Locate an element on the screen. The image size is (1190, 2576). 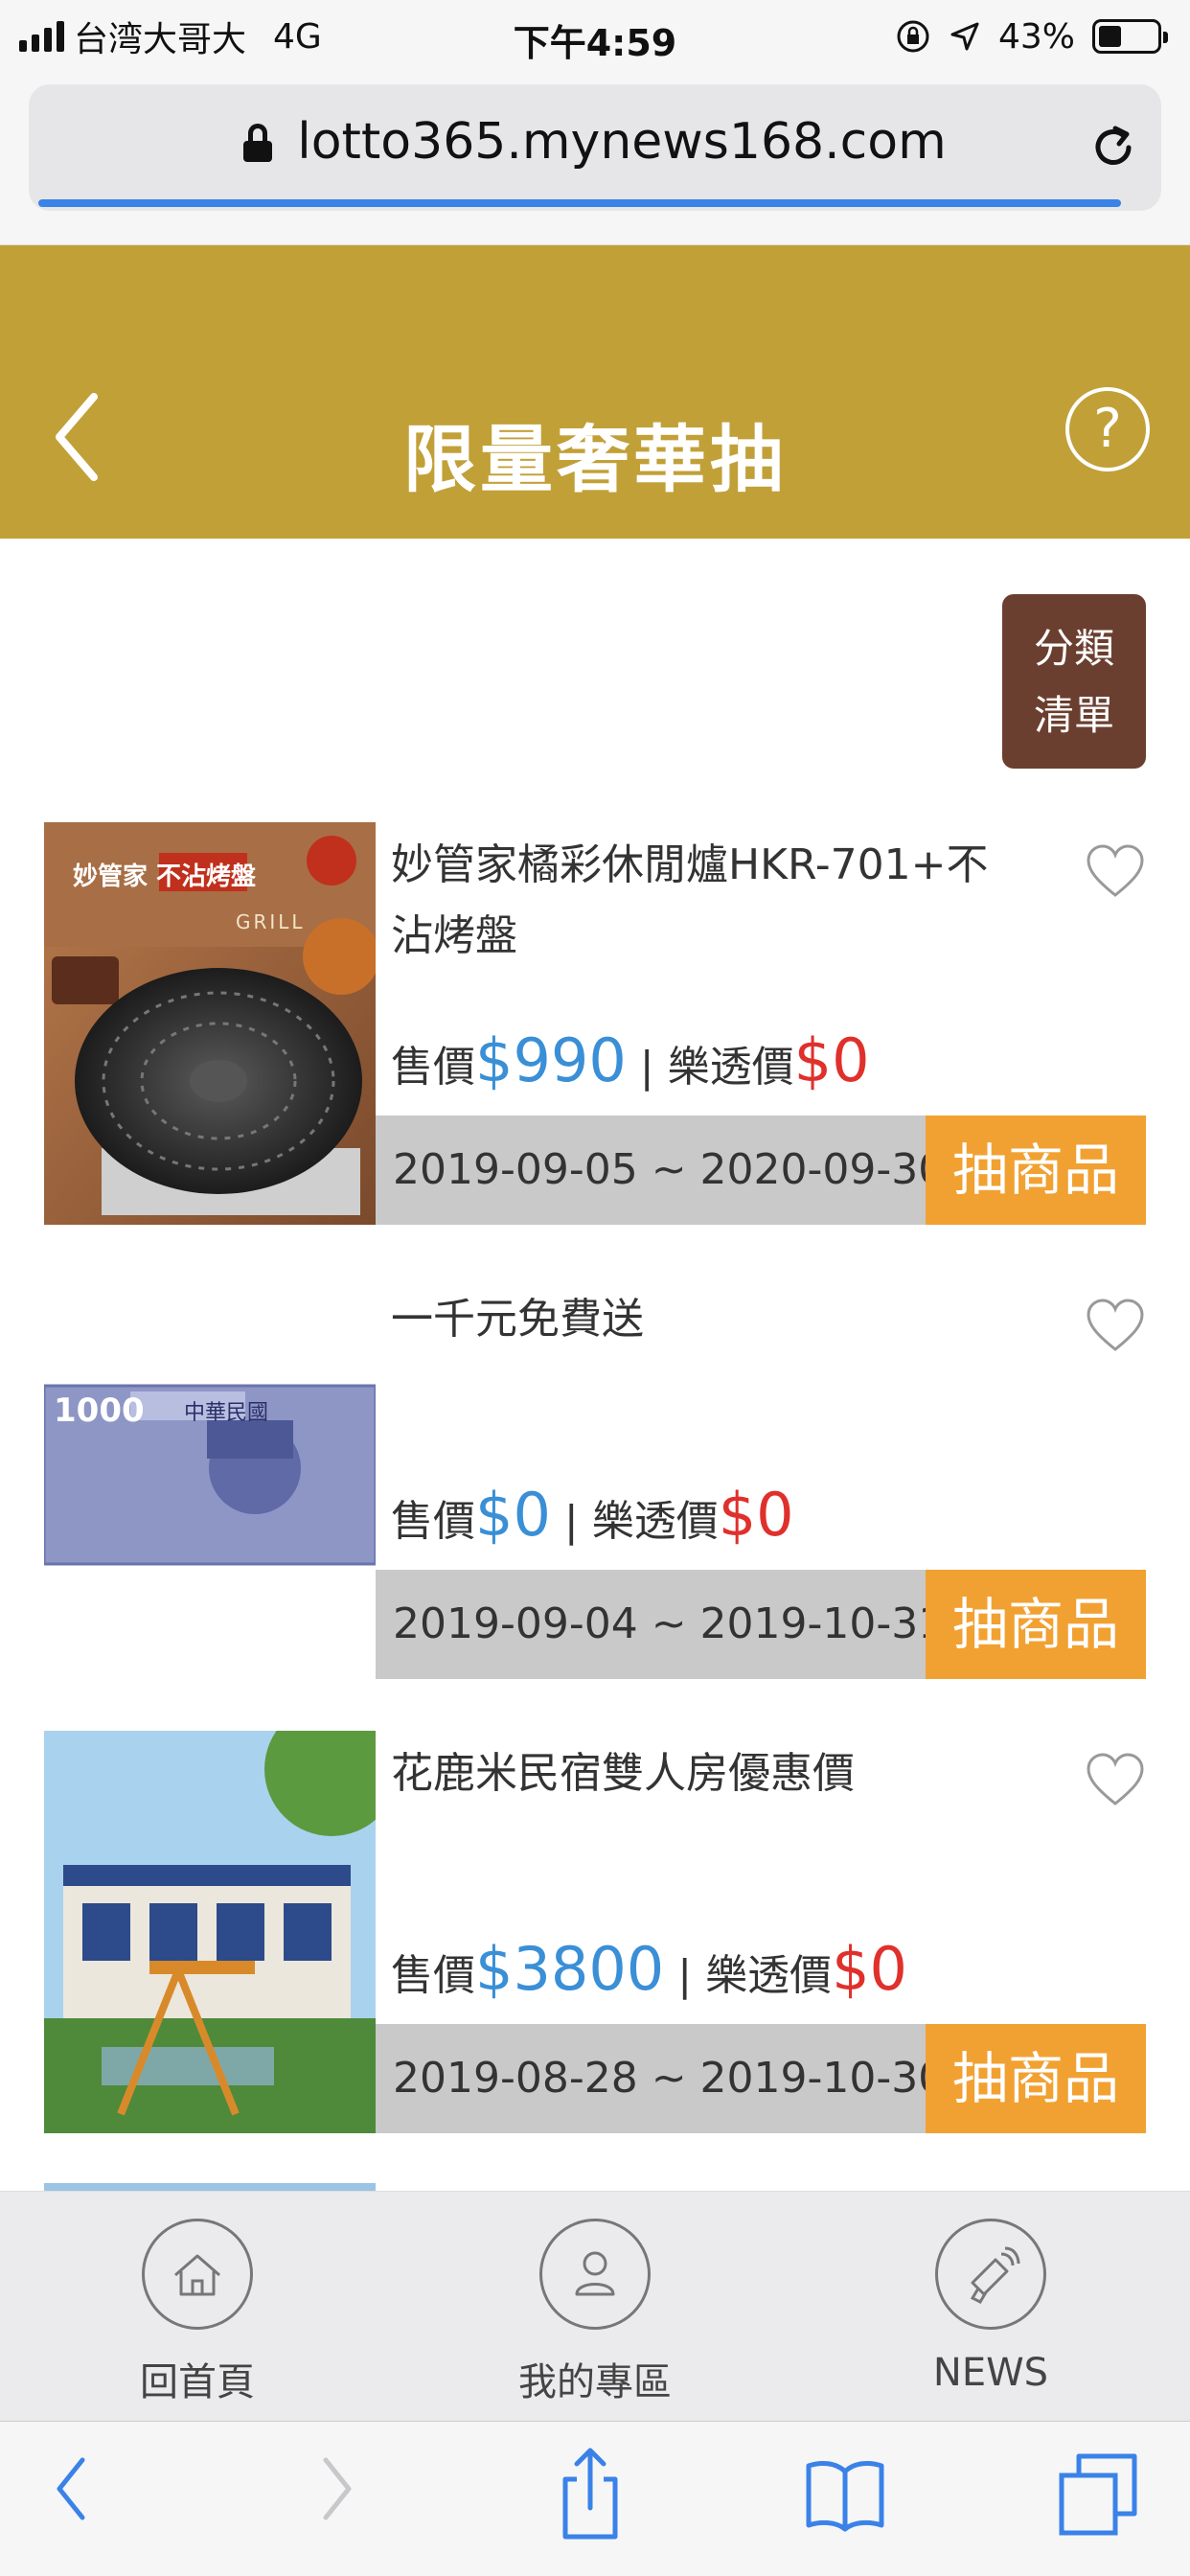
address-bar: lotto365.mynews168.com is located at coordinates (595, 147).